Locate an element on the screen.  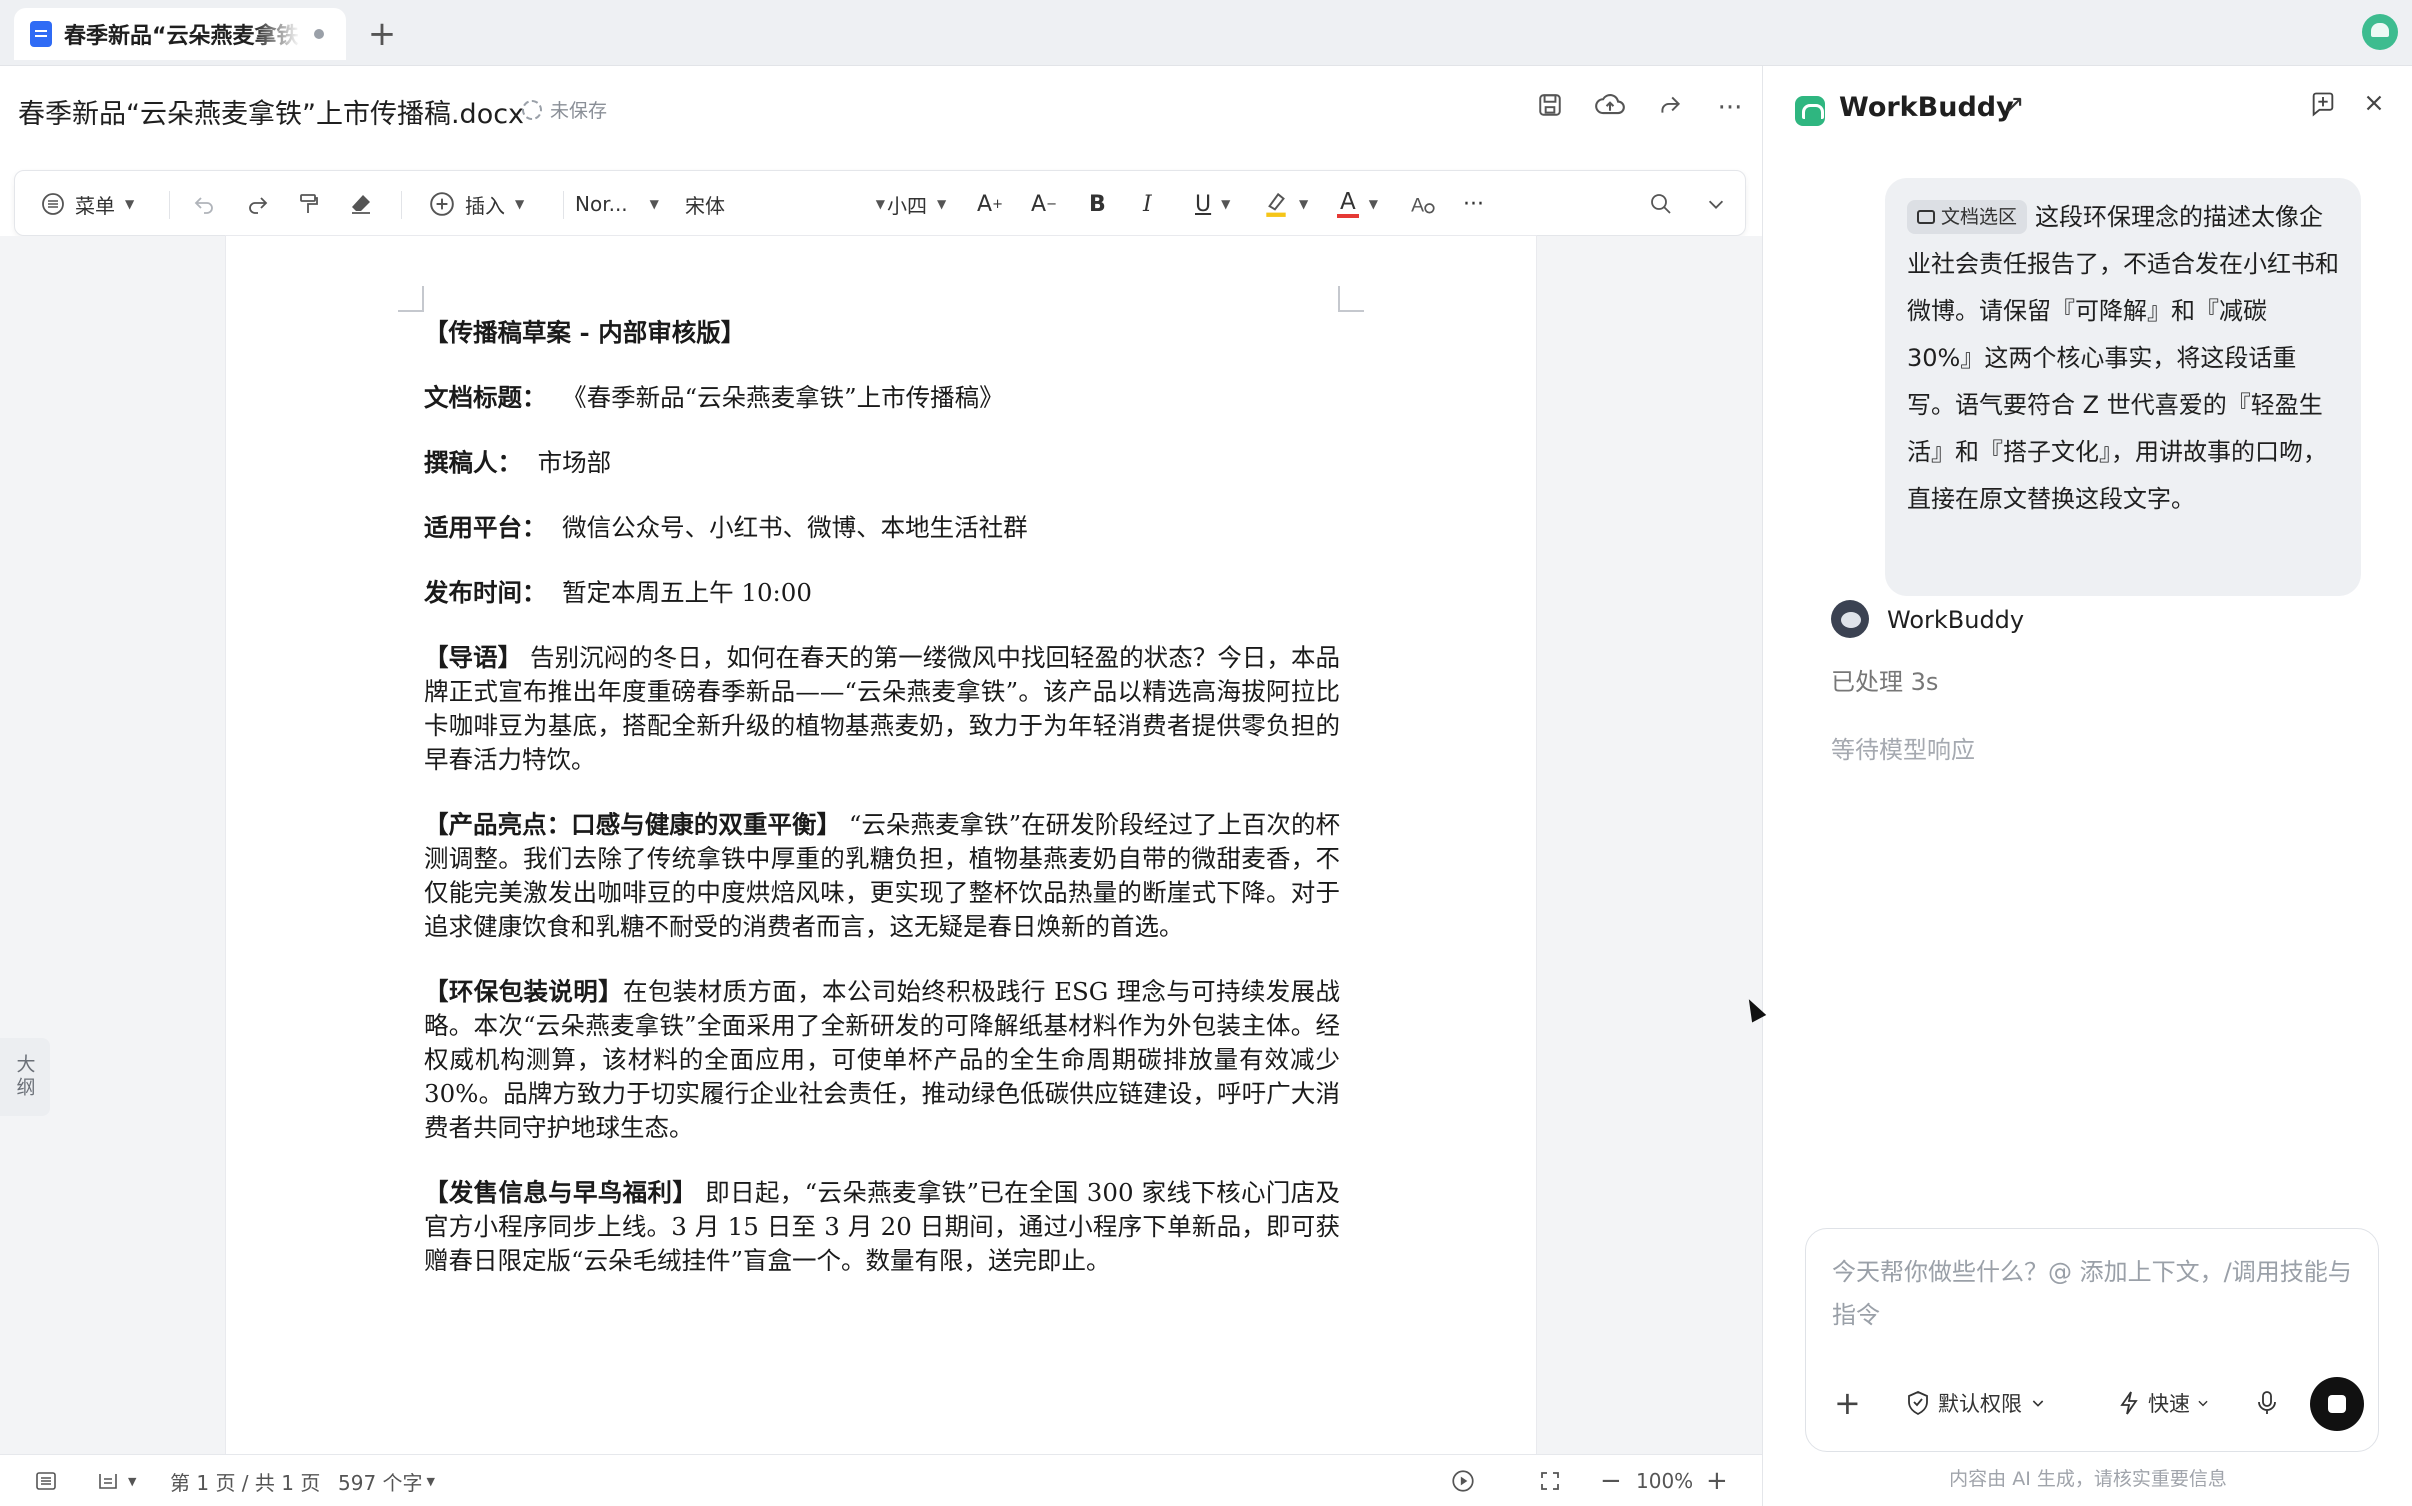
save-icon is located at coordinates (1550, 108).